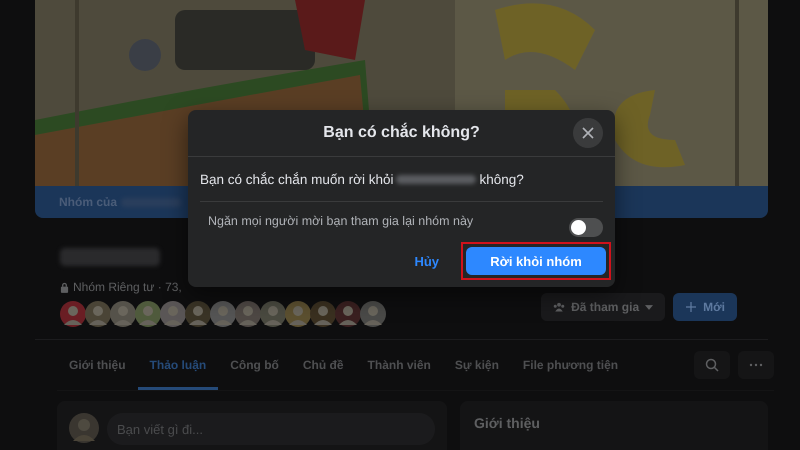  Describe the element at coordinates (536, 261) in the screenshot. I see `leave-group-button: Rời khỏi nhóm` at that location.